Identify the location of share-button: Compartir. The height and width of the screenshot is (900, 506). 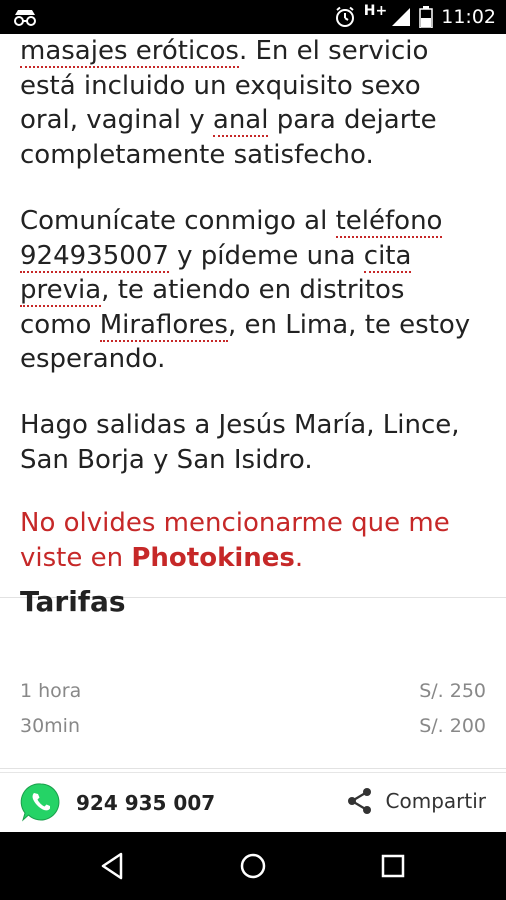
(416, 801).